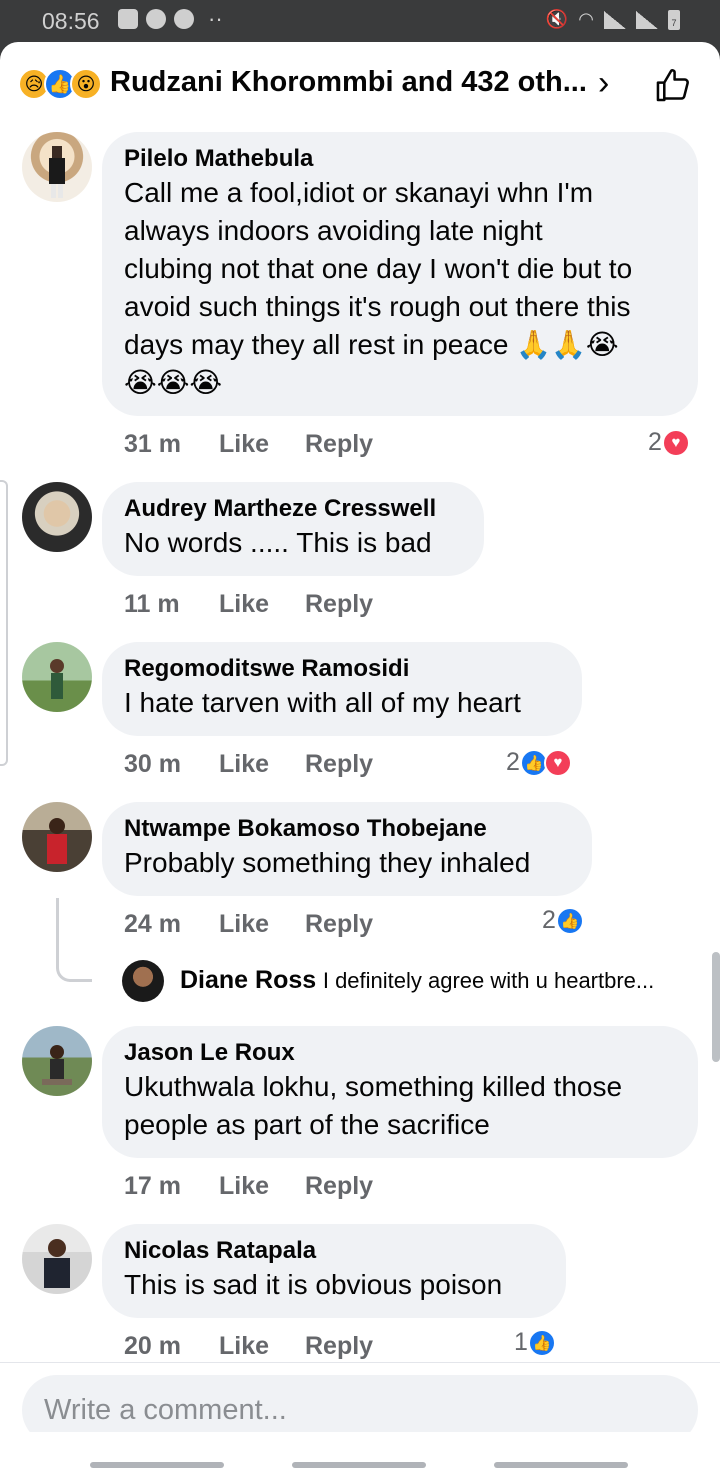  Describe the element at coordinates (171, 1346) in the screenshot. I see `comment-time: 20 m` at that location.